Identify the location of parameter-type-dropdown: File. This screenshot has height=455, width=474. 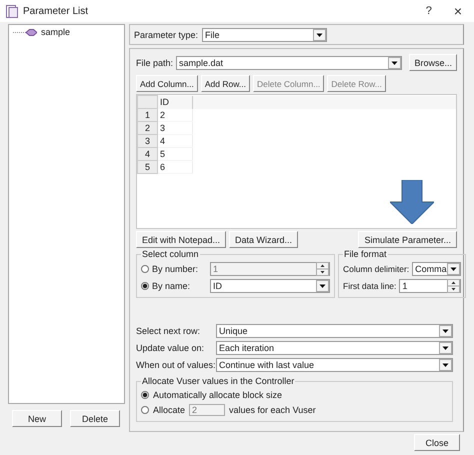
(265, 35).